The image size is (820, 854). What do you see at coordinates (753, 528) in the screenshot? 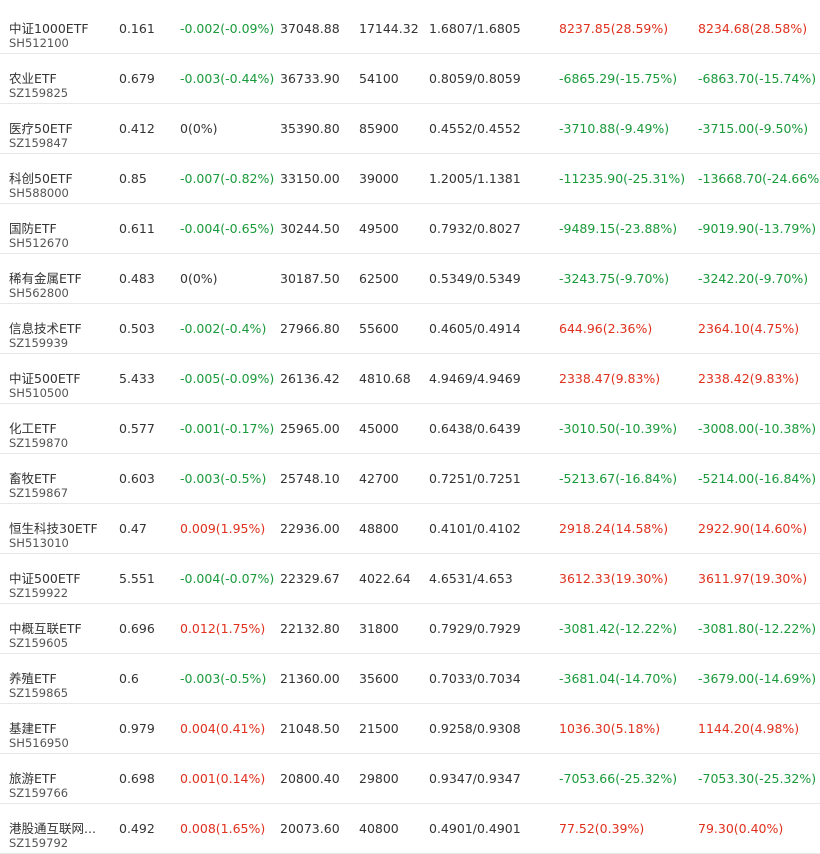
I see `profit-alt-cell: 2922.90(14.60%)` at bounding box center [753, 528].